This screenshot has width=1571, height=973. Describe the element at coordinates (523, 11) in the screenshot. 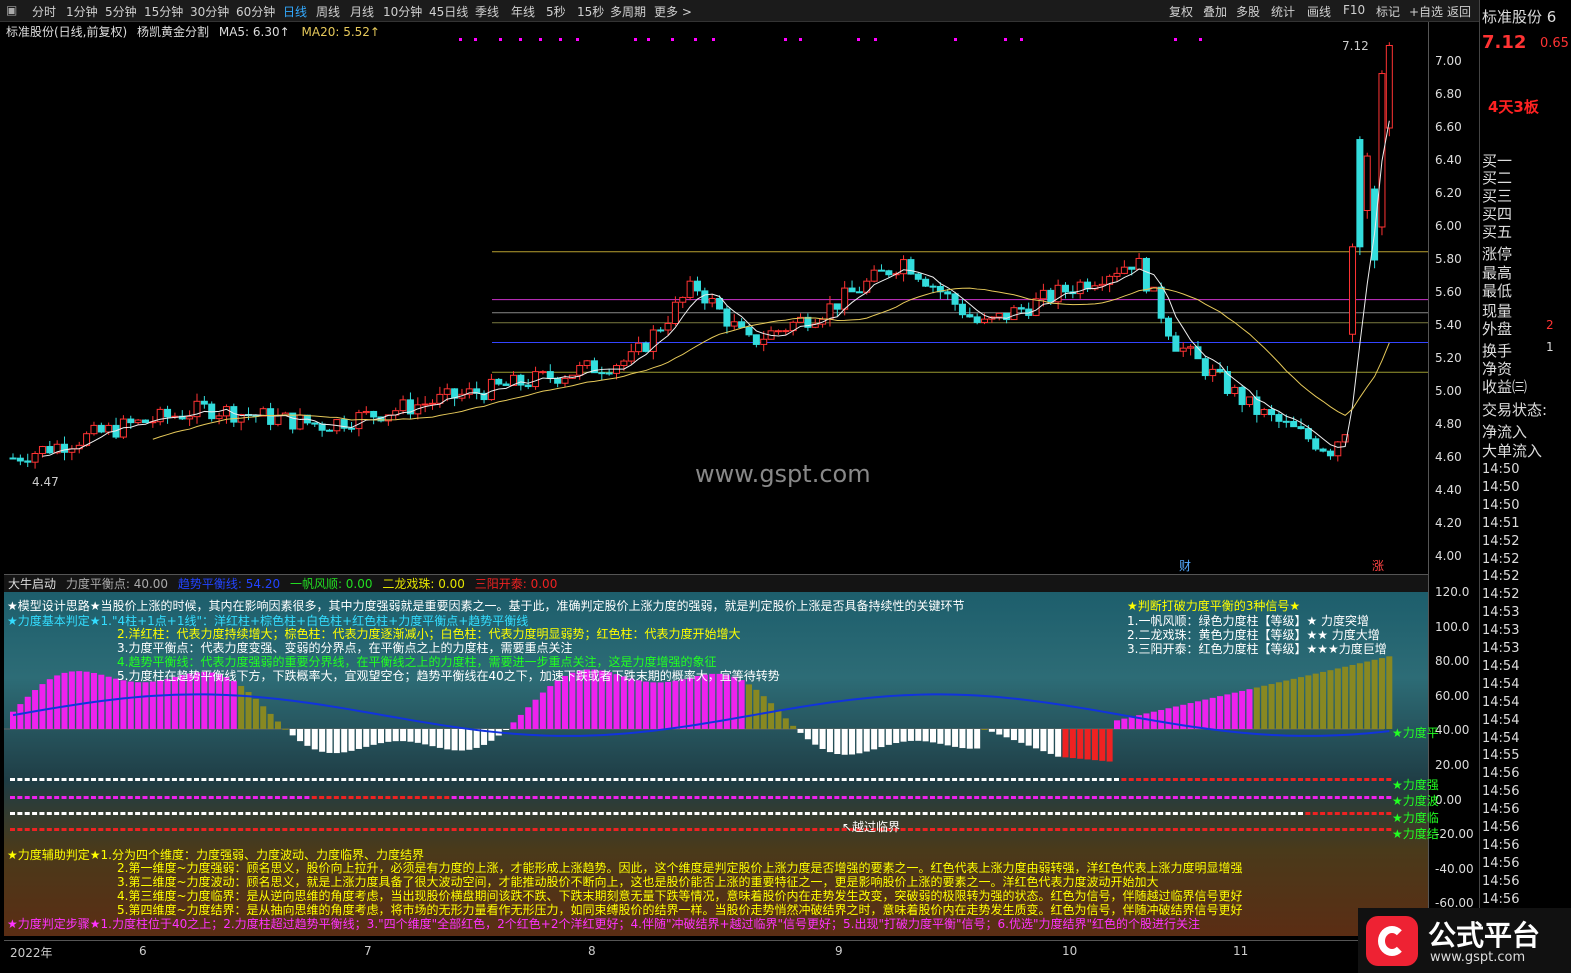

I see `period-tab: 年线` at that location.